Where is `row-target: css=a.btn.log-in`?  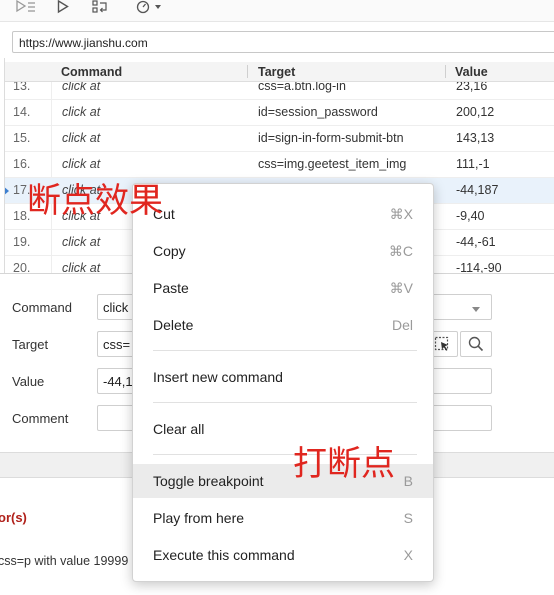
row-target: css=a.btn.log-in is located at coordinates (302, 87).